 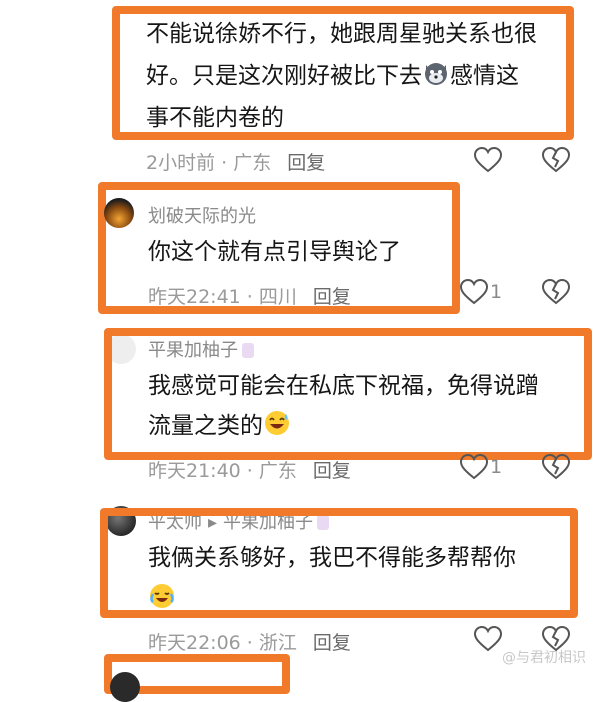 I want to click on laugh-sweat-emoji-icon, so click(x=277, y=423).